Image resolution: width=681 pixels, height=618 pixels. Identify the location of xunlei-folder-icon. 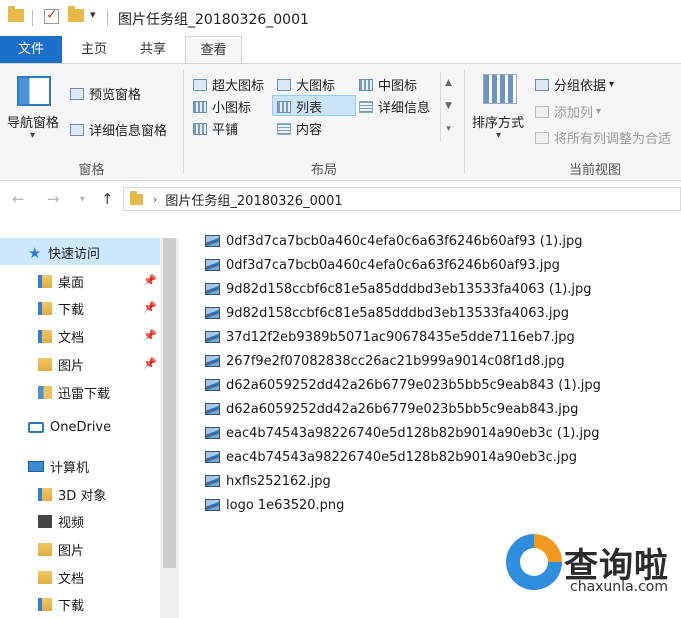
(45, 392).